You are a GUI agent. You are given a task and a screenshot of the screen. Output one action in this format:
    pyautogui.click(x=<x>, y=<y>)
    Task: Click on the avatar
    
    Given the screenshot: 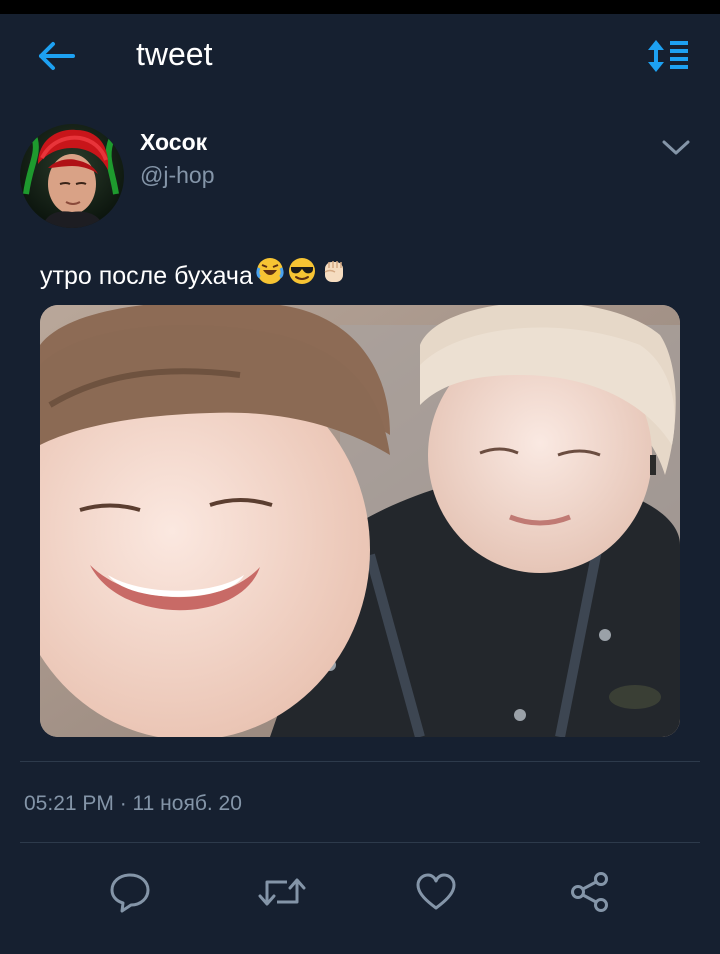 What is the action you would take?
    pyautogui.click(x=72, y=176)
    